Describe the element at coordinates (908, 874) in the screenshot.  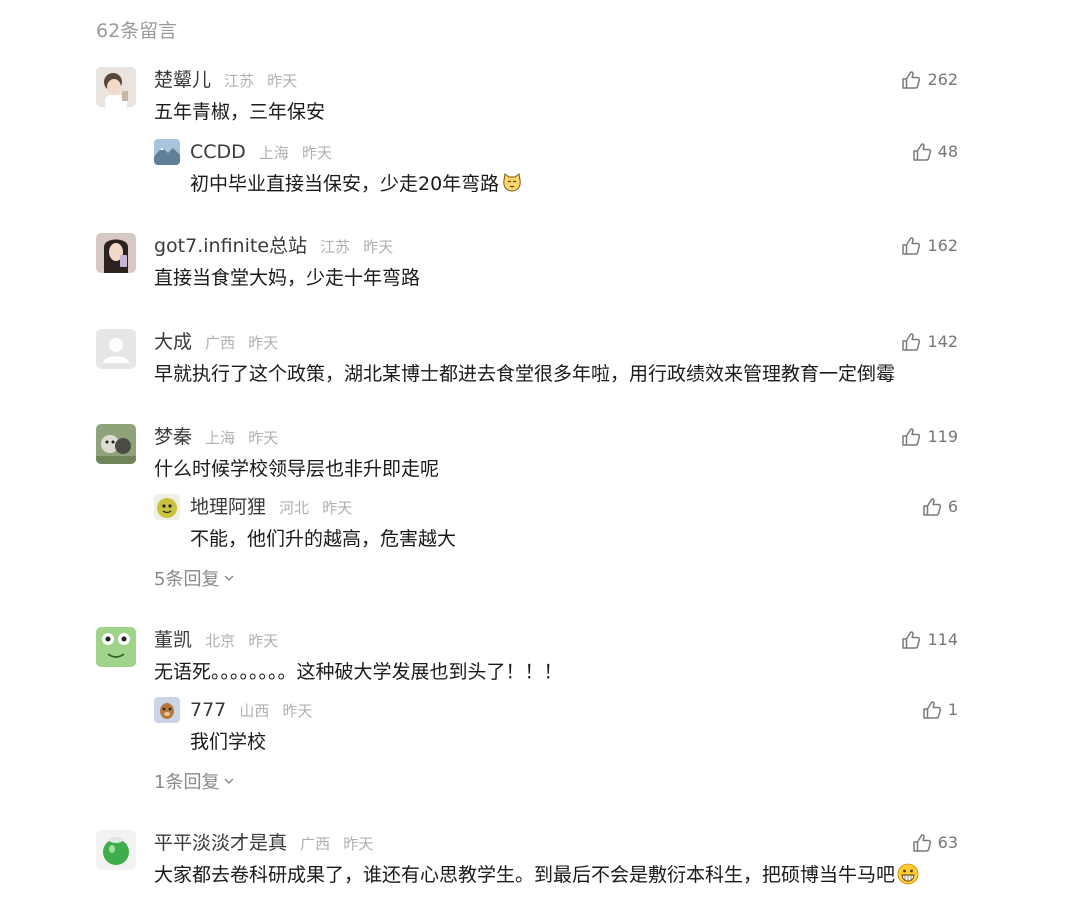
I see `grinning-face-emoji-icon` at that location.